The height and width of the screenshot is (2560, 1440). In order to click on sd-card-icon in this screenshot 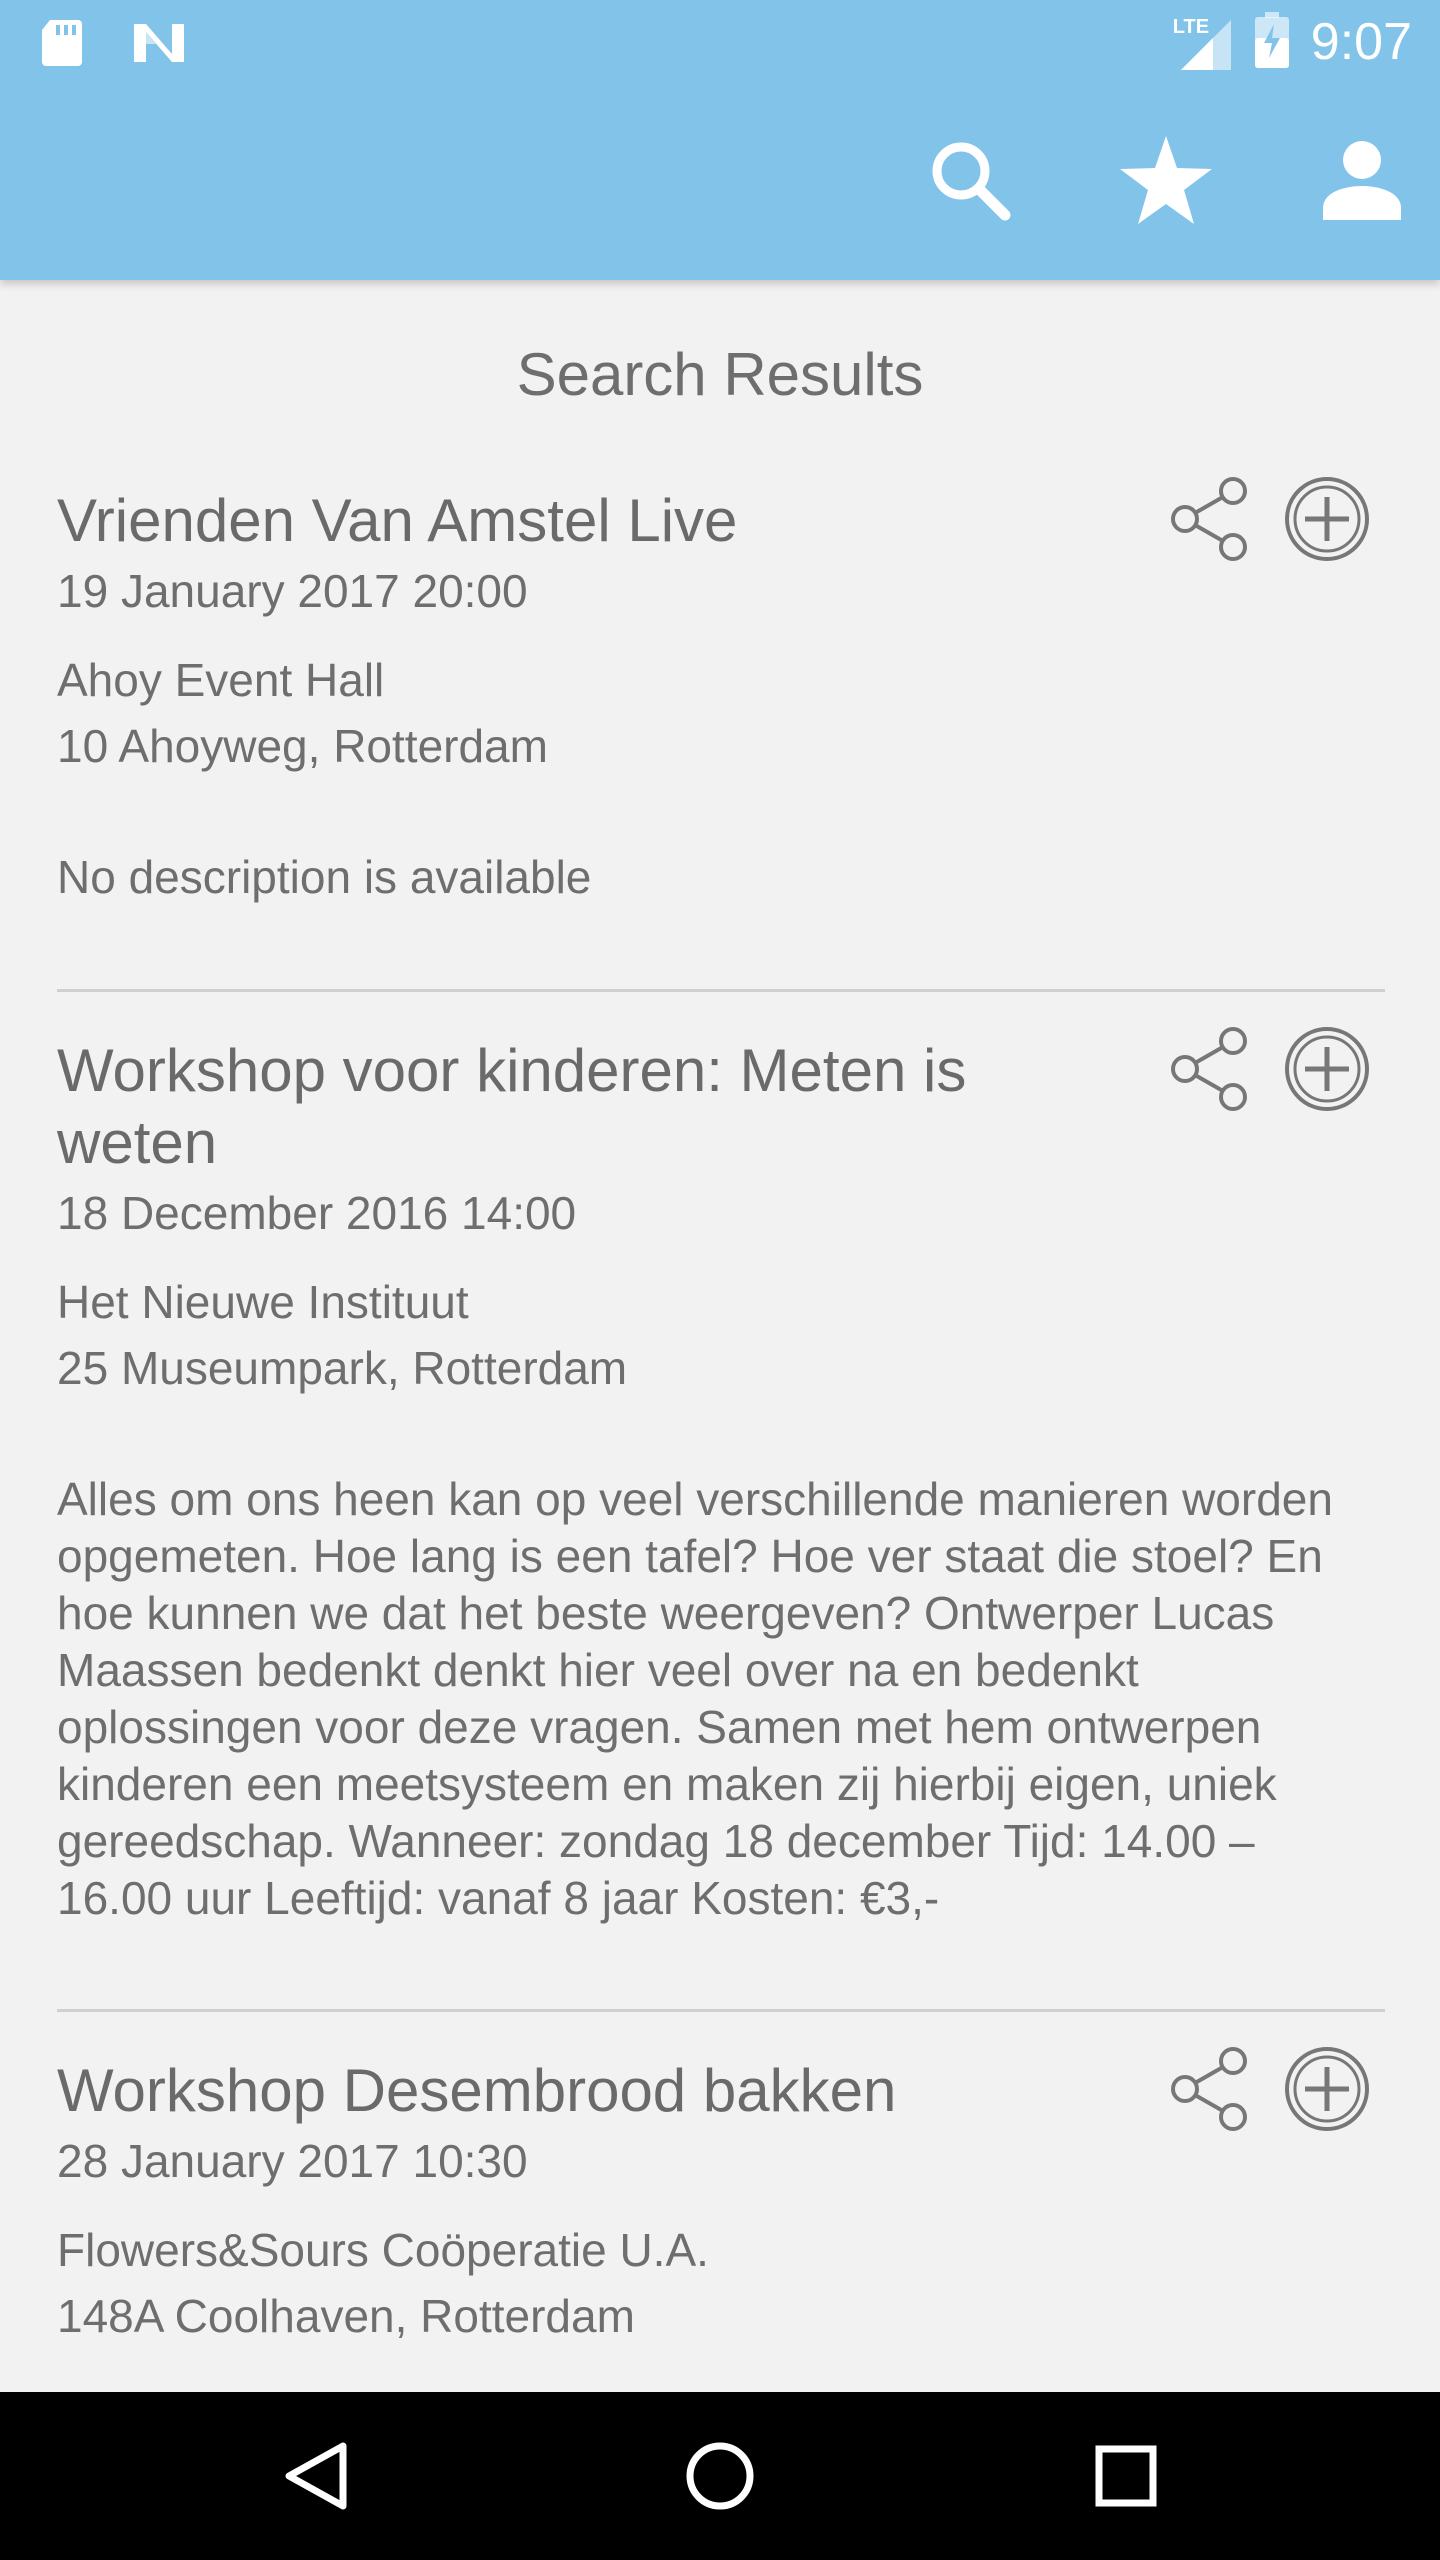, I will do `click(62, 45)`.